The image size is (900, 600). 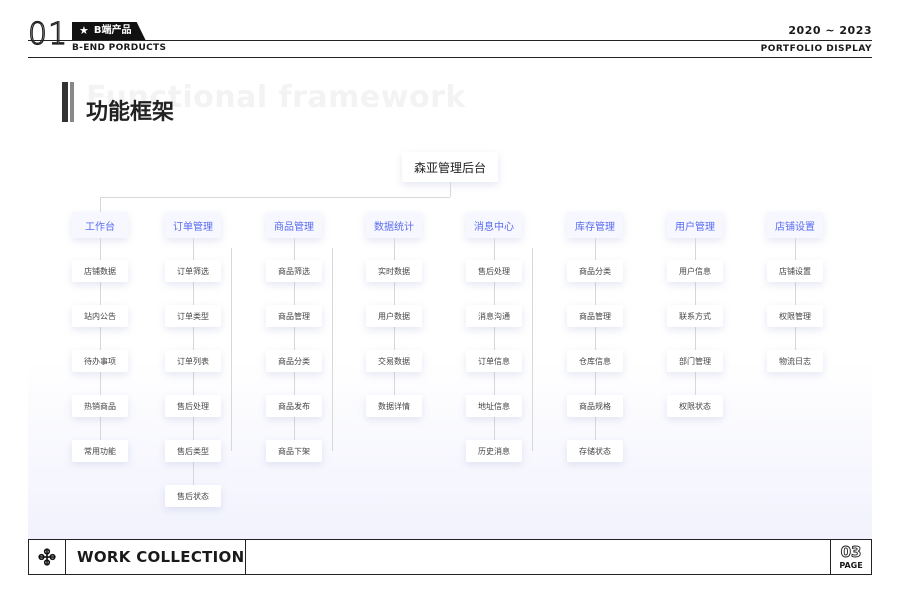 What do you see at coordinates (394, 316) in the screenshot?
I see `diagram-item-node: 用户数据` at bounding box center [394, 316].